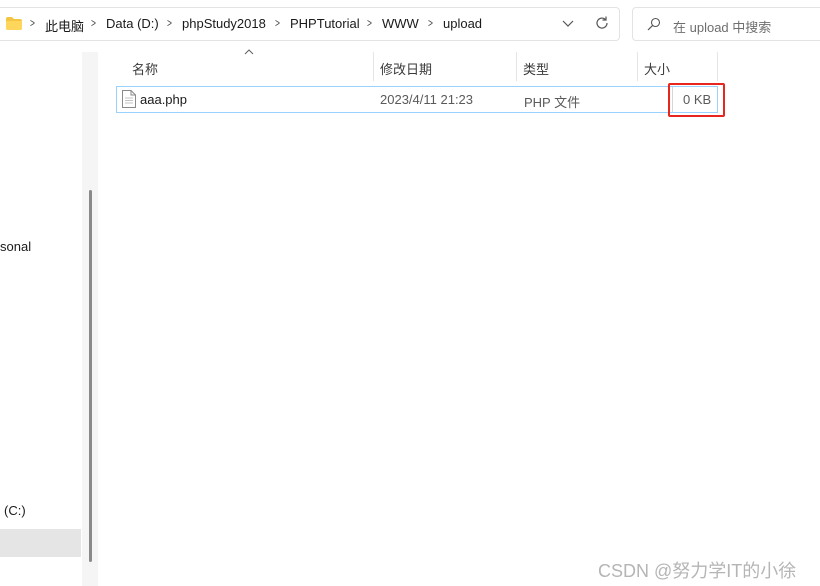  I want to click on folder-icon, so click(14, 23).